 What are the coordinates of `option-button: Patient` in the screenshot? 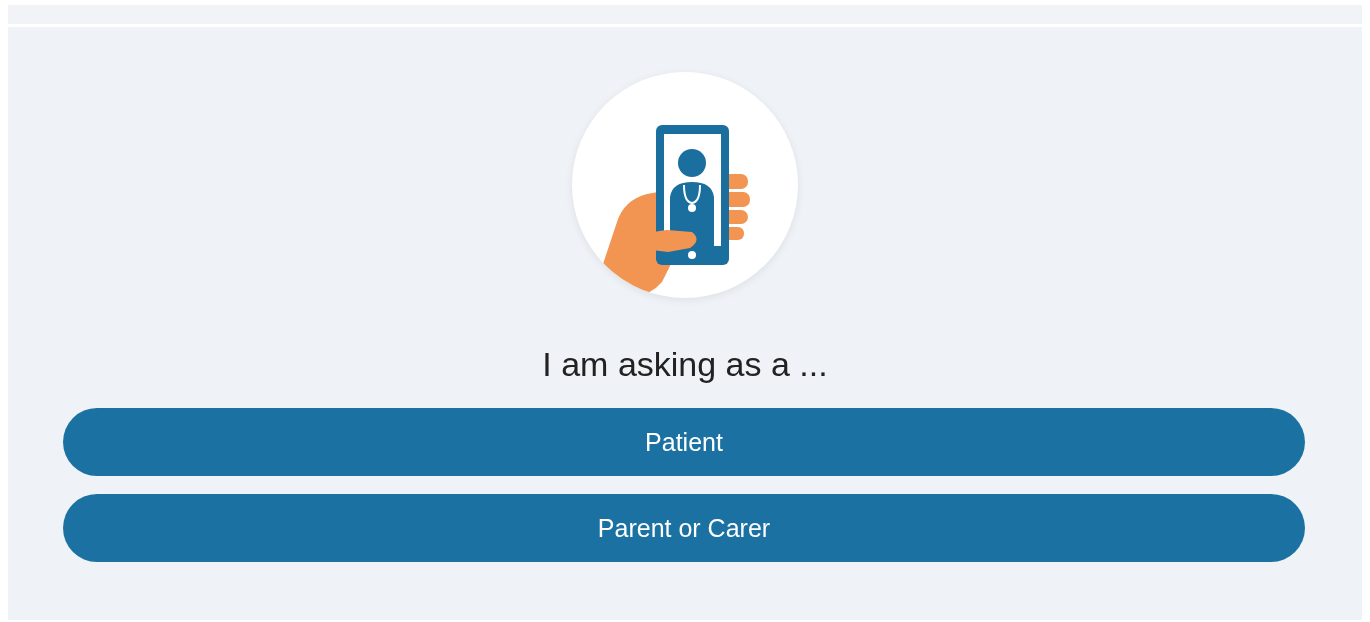 It's located at (684, 442).